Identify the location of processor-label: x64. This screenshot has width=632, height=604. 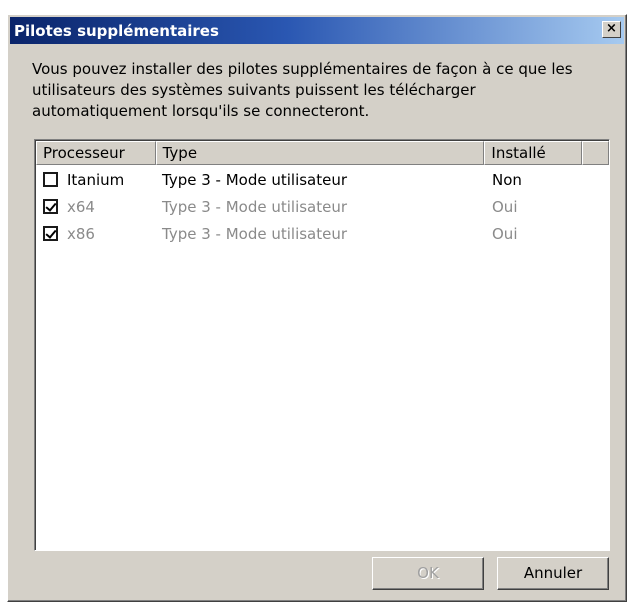
(81, 206).